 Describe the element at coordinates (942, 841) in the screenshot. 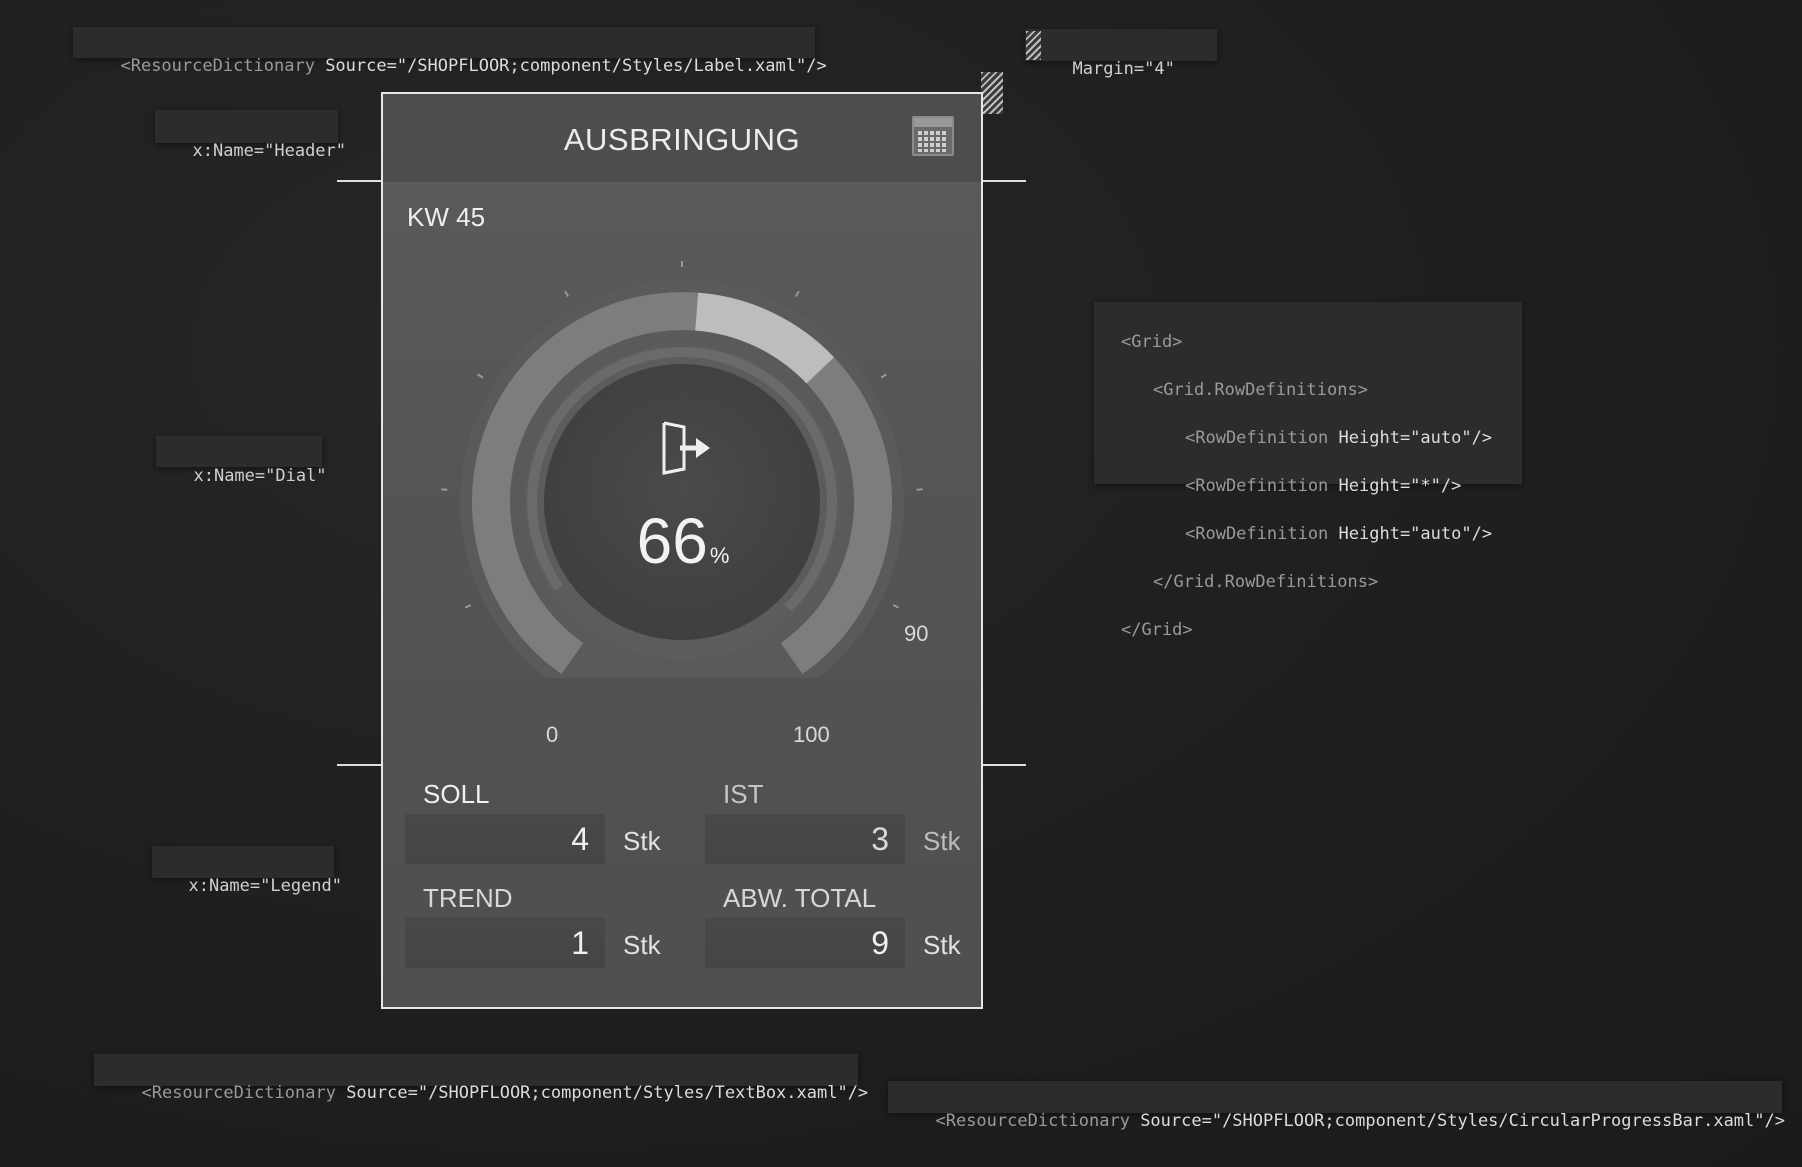

I see `ist-unit: Stk` at that location.